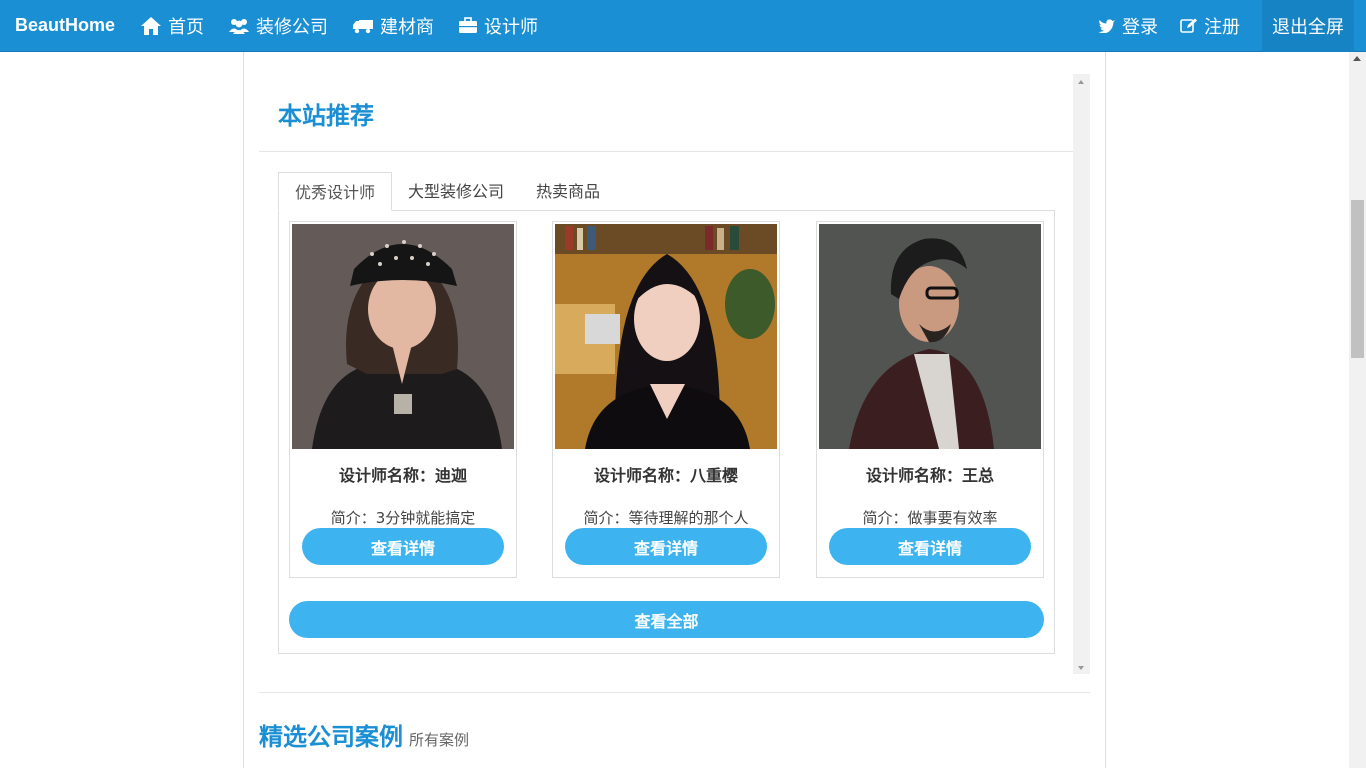 The height and width of the screenshot is (768, 1366). What do you see at coordinates (292, 27) in the screenshot?
I see `nav-item-companies-label: 装修公司` at bounding box center [292, 27].